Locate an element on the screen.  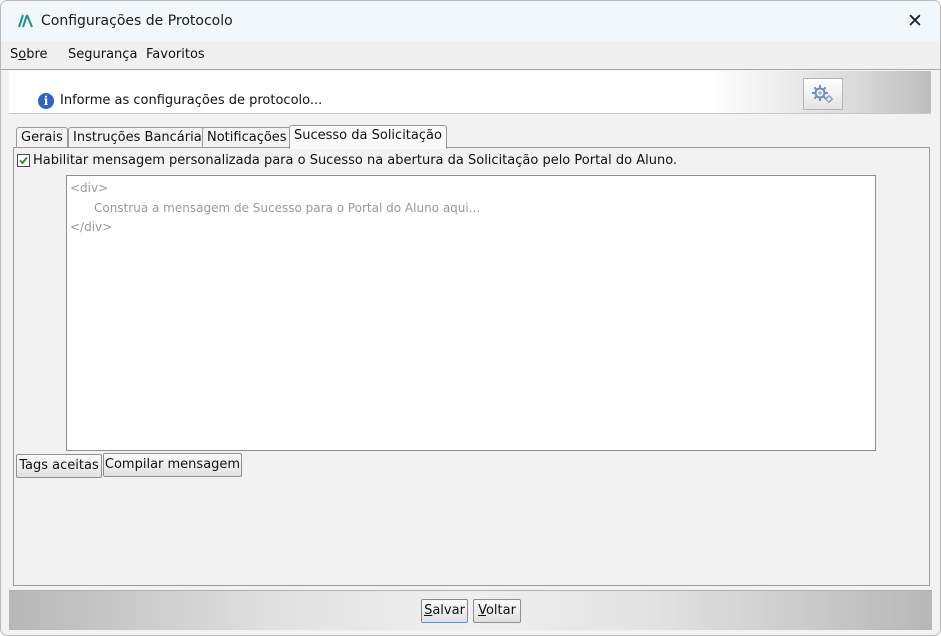
close-button: ✕ is located at coordinates (915, 21).